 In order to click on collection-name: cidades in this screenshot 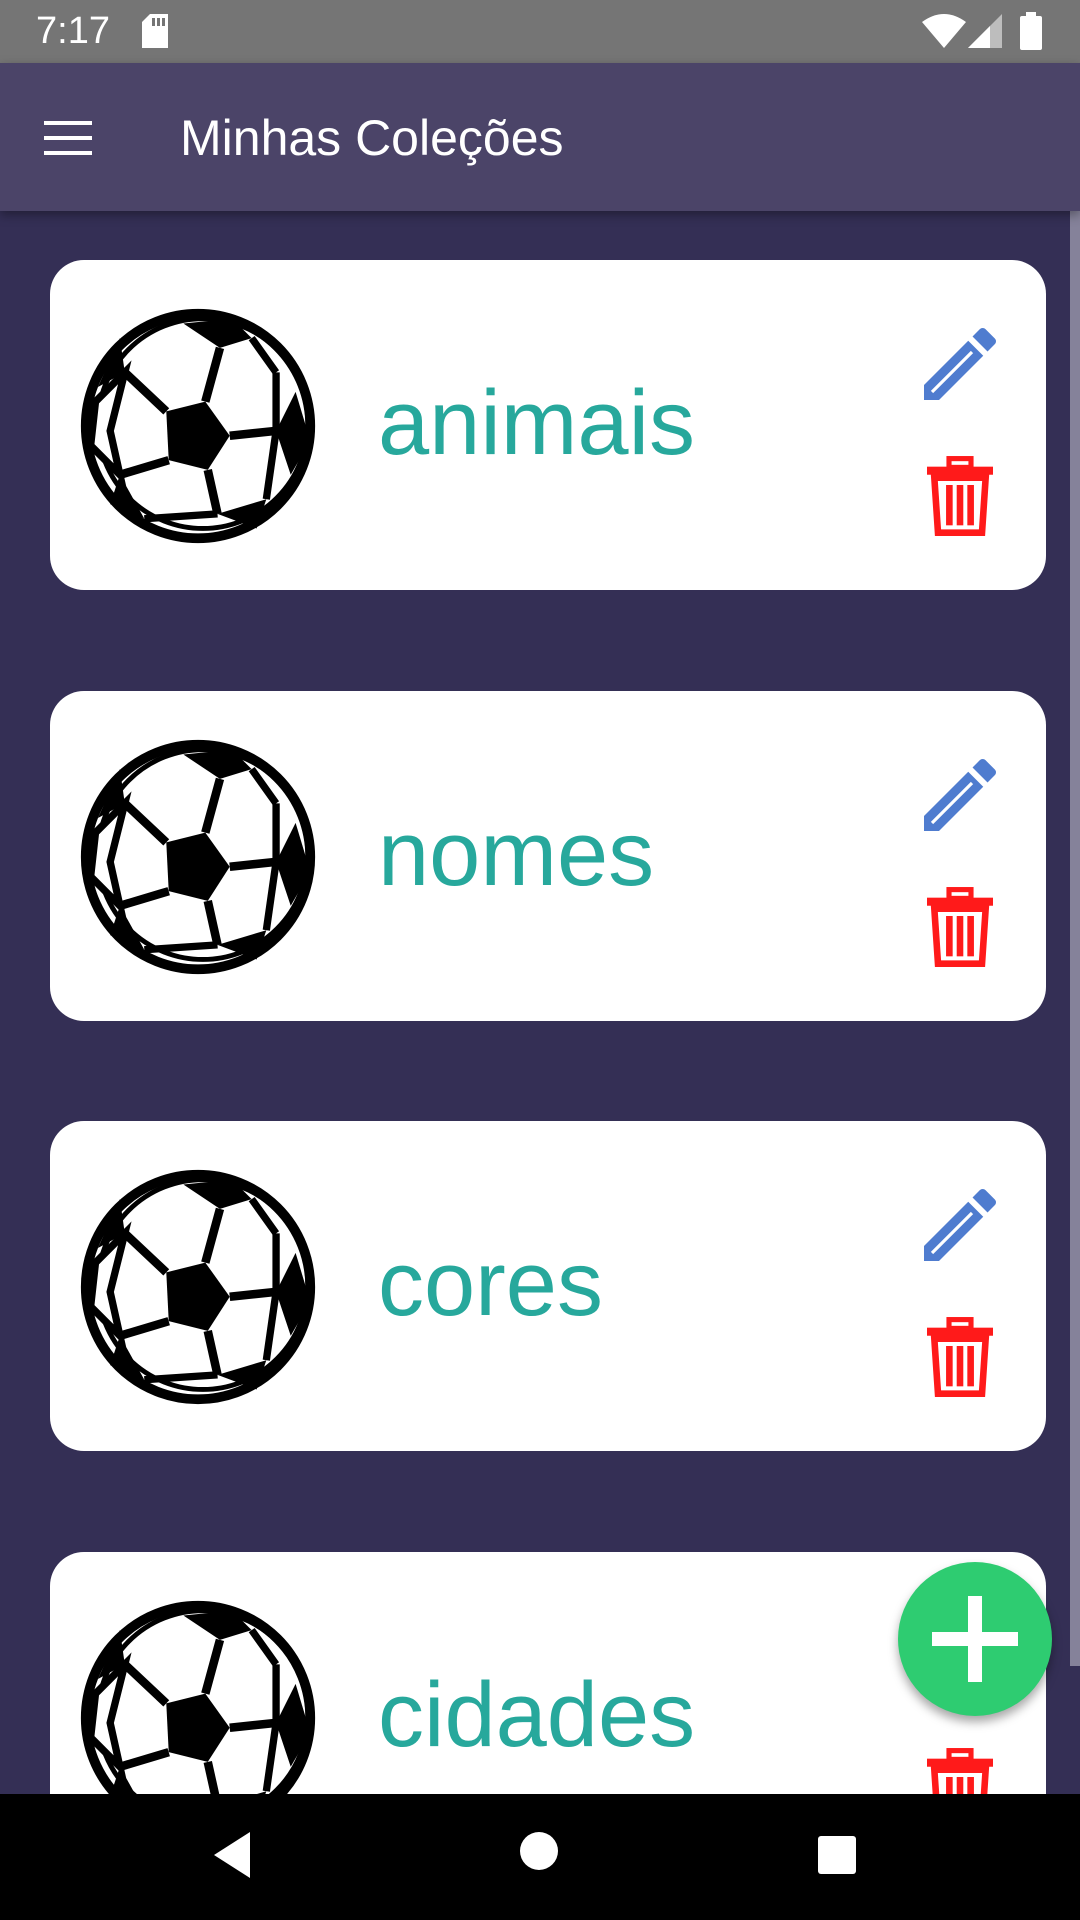, I will do `click(537, 1715)`.